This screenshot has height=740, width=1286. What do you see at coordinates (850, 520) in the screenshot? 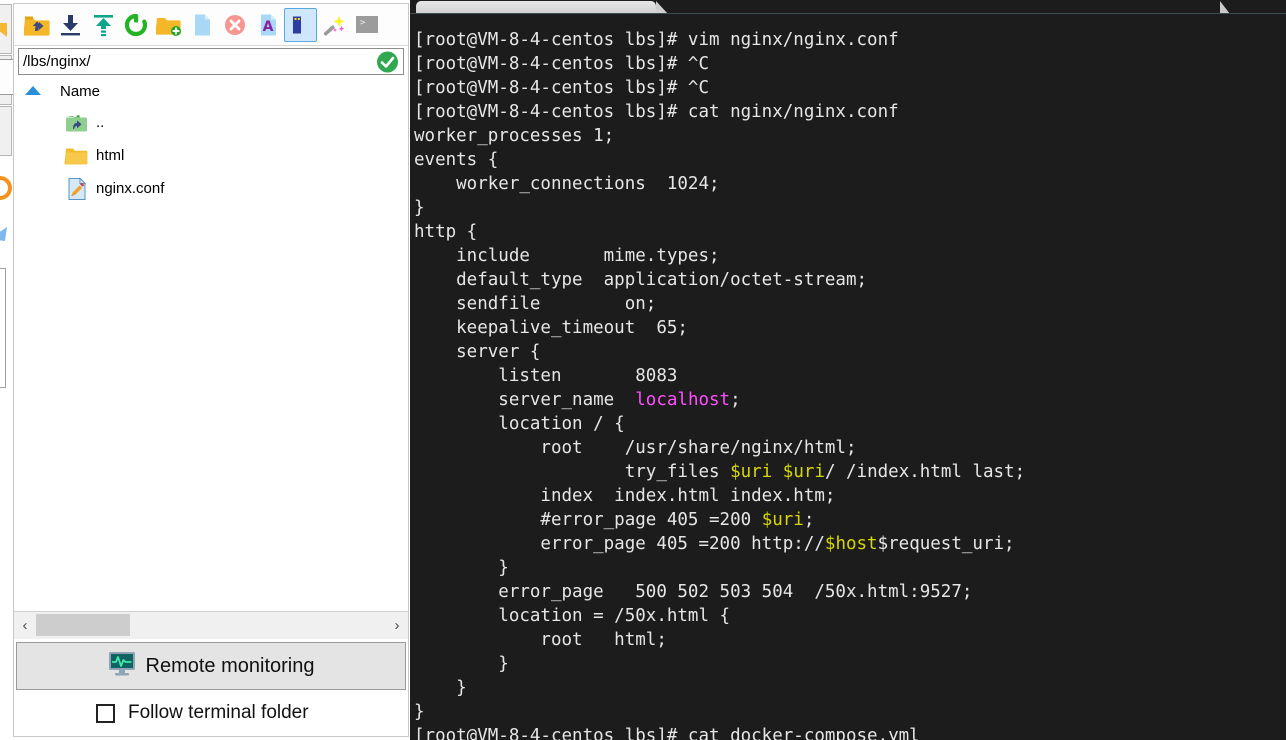
I see `terminal-line: #error_page 405 =200 $uri;` at bounding box center [850, 520].